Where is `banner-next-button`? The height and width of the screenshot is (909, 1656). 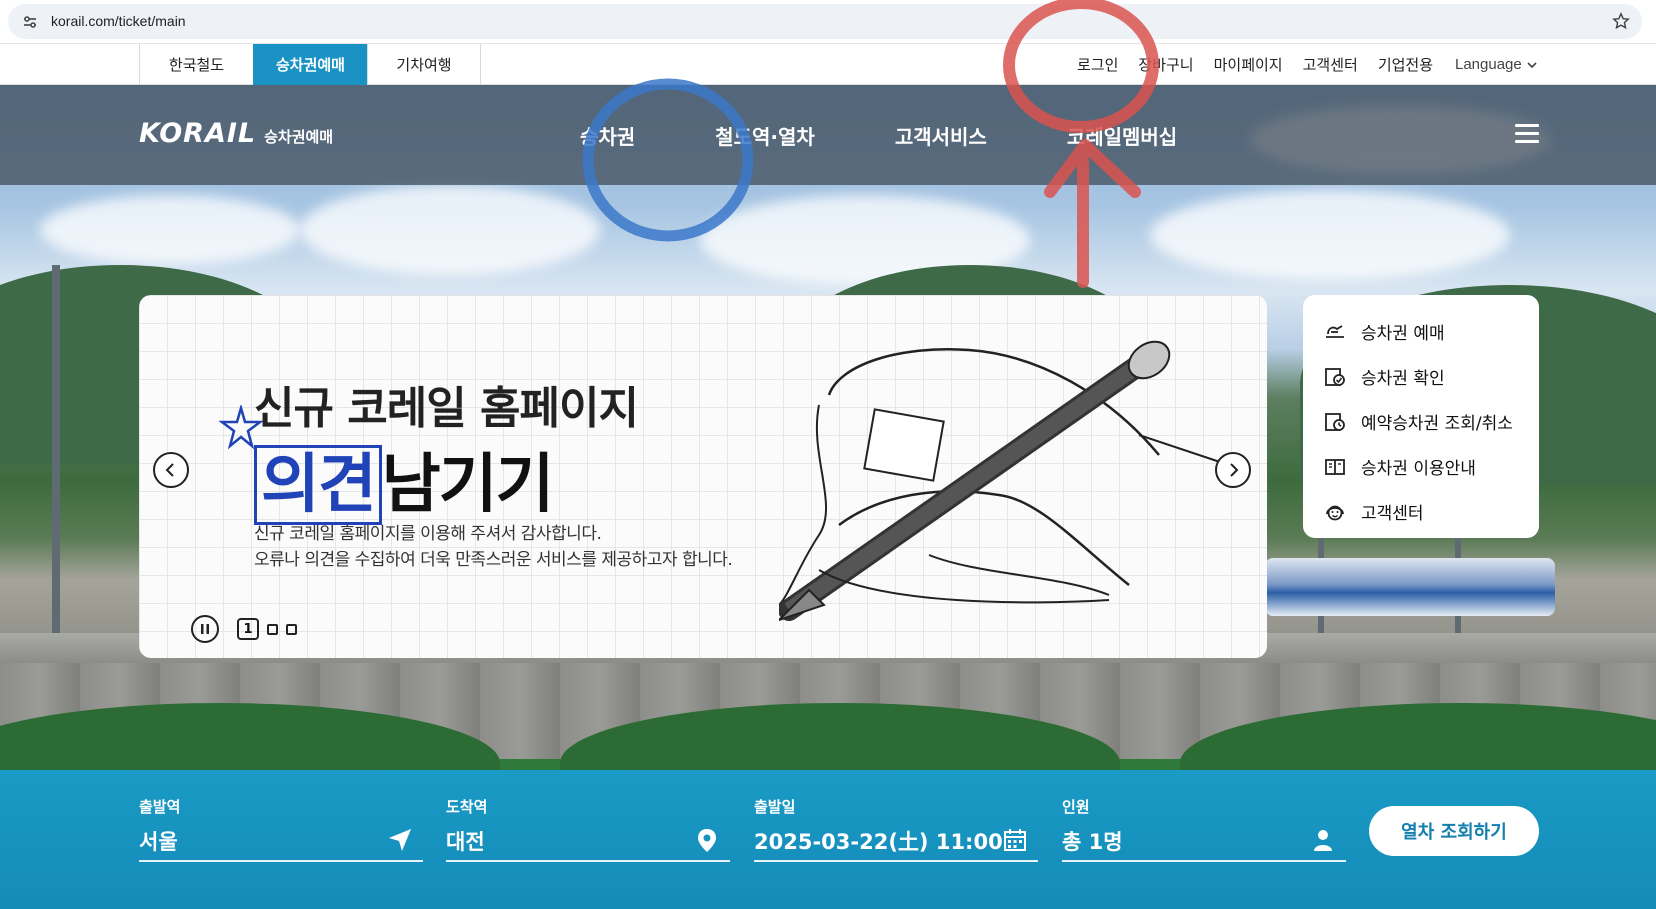 banner-next-button is located at coordinates (1233, 470).